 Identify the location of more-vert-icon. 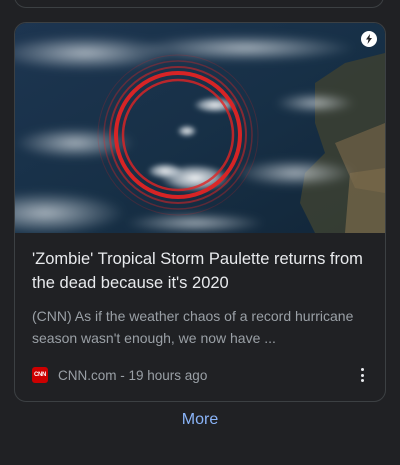
(362, 375).